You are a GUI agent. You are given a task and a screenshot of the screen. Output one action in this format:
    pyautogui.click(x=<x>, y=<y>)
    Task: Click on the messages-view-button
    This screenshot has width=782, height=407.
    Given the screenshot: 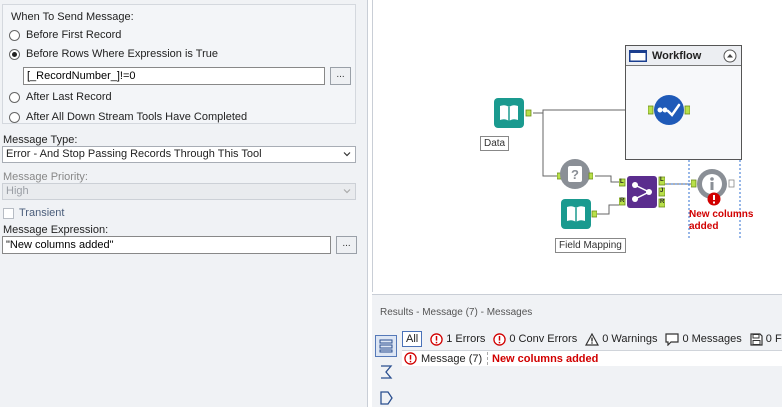 What is the action you would take?
    pyautogui.click(x=386, y=346)
    